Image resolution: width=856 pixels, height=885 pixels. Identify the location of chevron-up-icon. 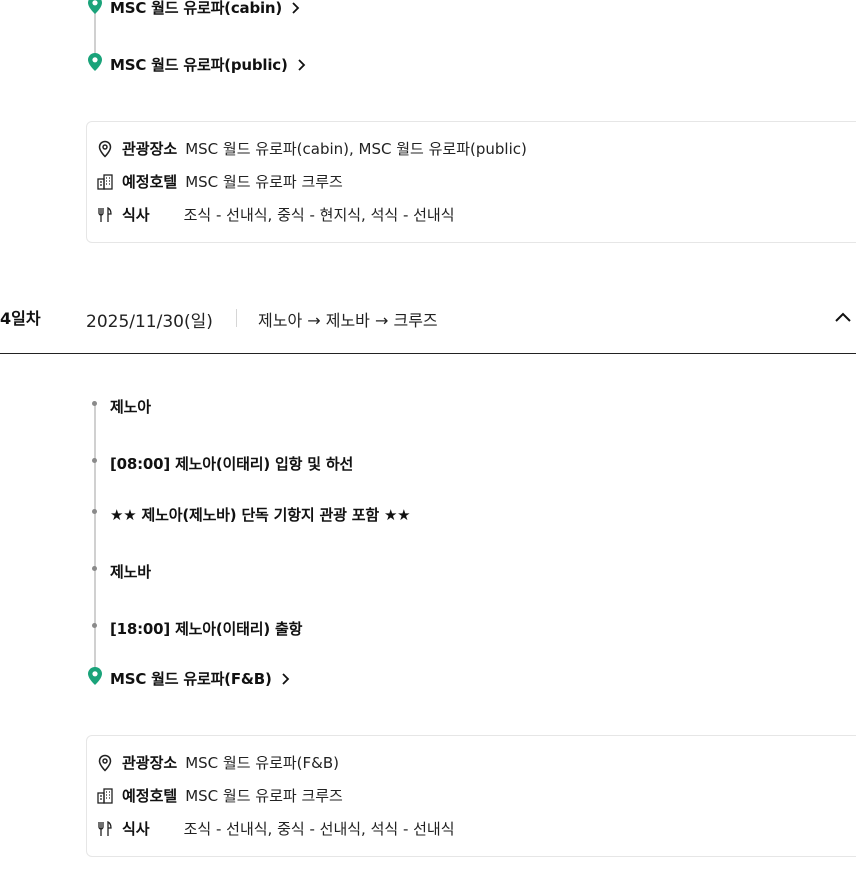
(843, 317).